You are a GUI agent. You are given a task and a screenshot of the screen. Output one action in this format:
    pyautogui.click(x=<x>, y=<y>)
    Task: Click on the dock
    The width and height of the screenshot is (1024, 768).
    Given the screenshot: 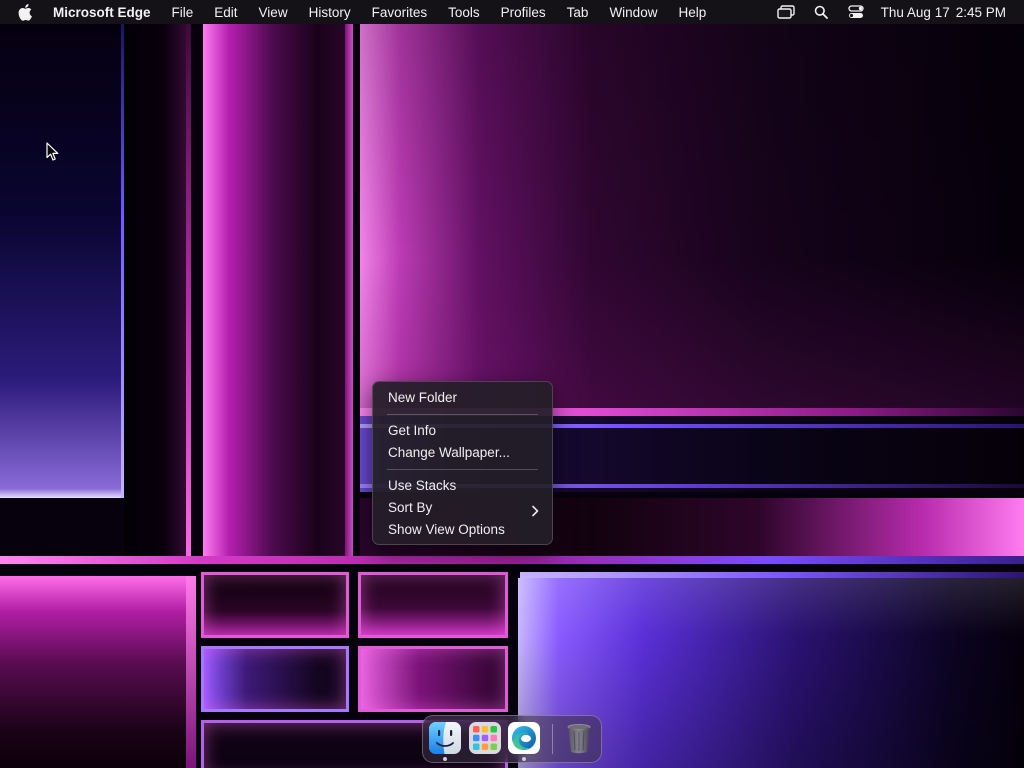 What is the action you would take?
    pyautogui.click(x=512, y=739)
    